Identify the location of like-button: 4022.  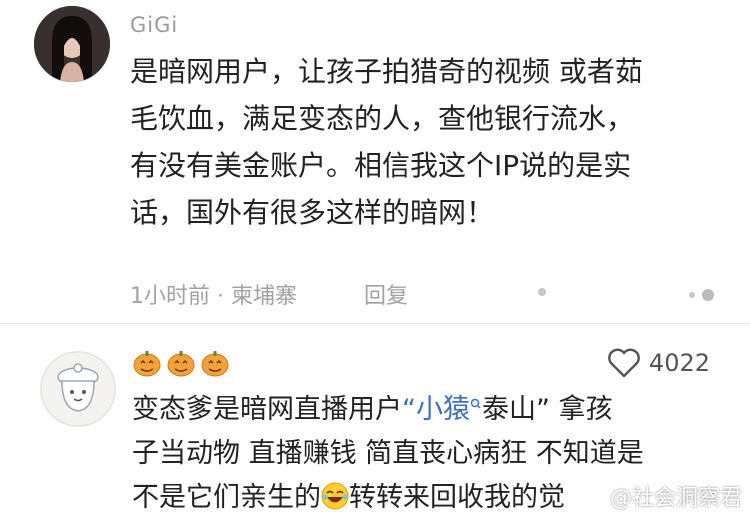
(658, 363).